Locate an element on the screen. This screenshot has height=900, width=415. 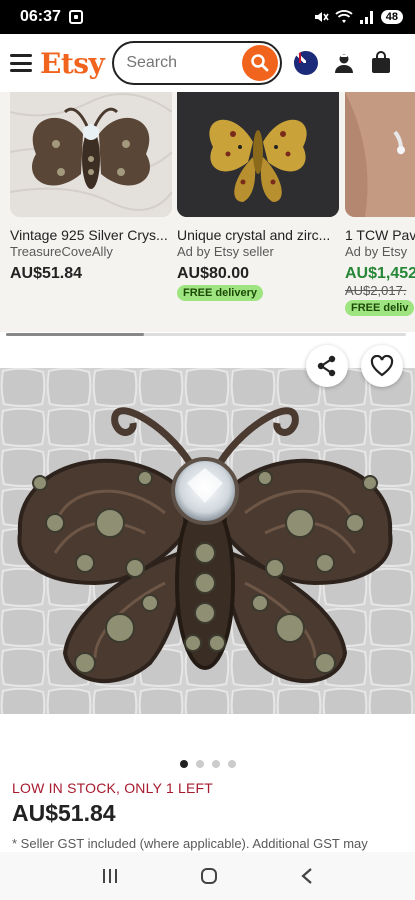
status-icons: 48 is located at coordinates (358, 17).